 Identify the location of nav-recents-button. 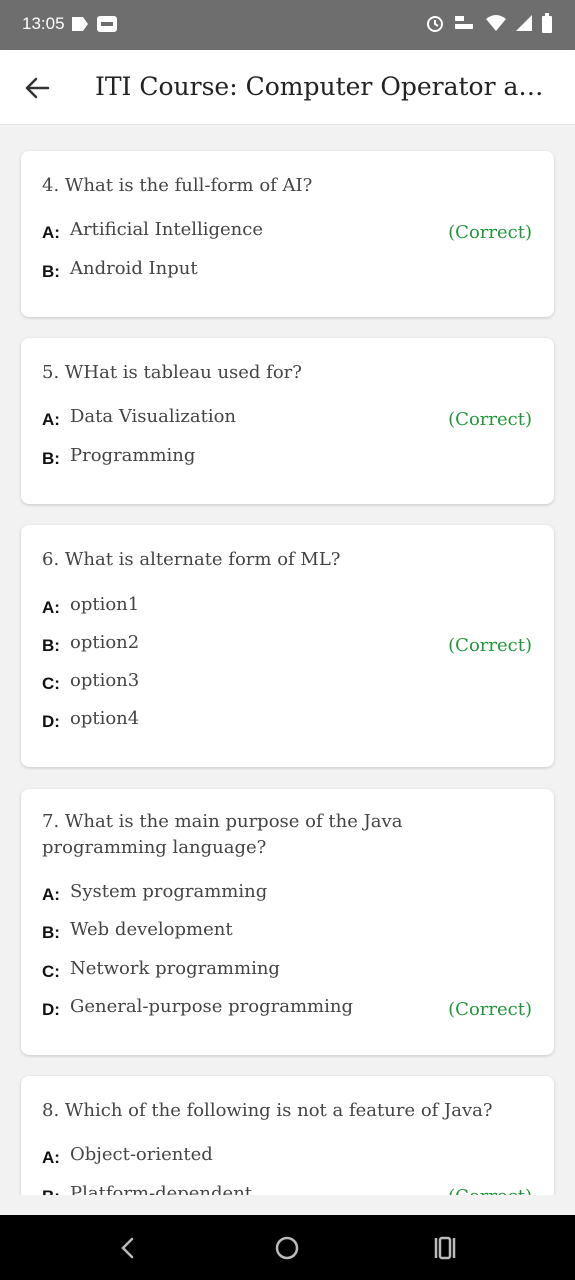
(445, 1248).